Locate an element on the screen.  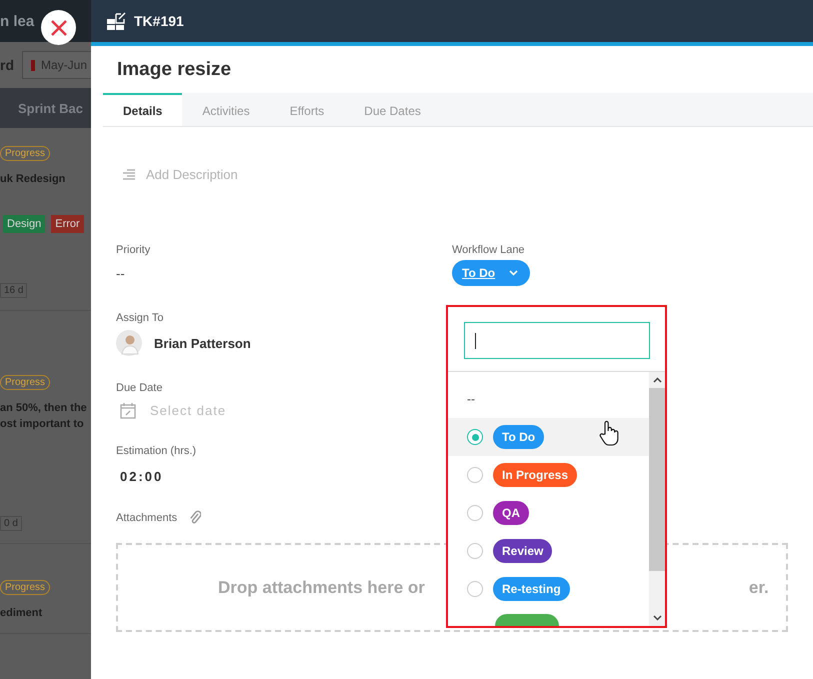
dropdown-option: In Progress is located at coordinates (548, 475).